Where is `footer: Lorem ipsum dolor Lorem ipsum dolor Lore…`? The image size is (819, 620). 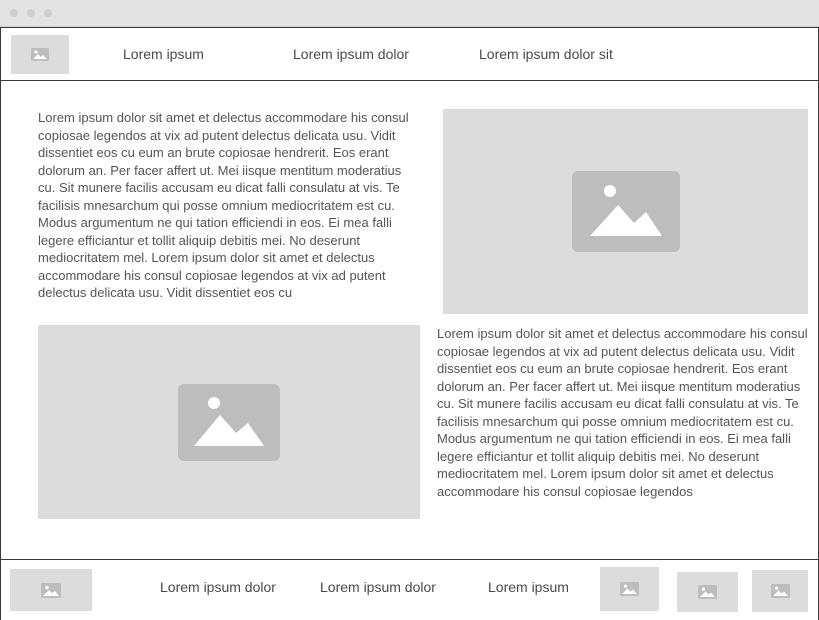
footer: Lorem ipsum dolor Lorem ipsum dolor Lore… is located at coordinates (409, 589).